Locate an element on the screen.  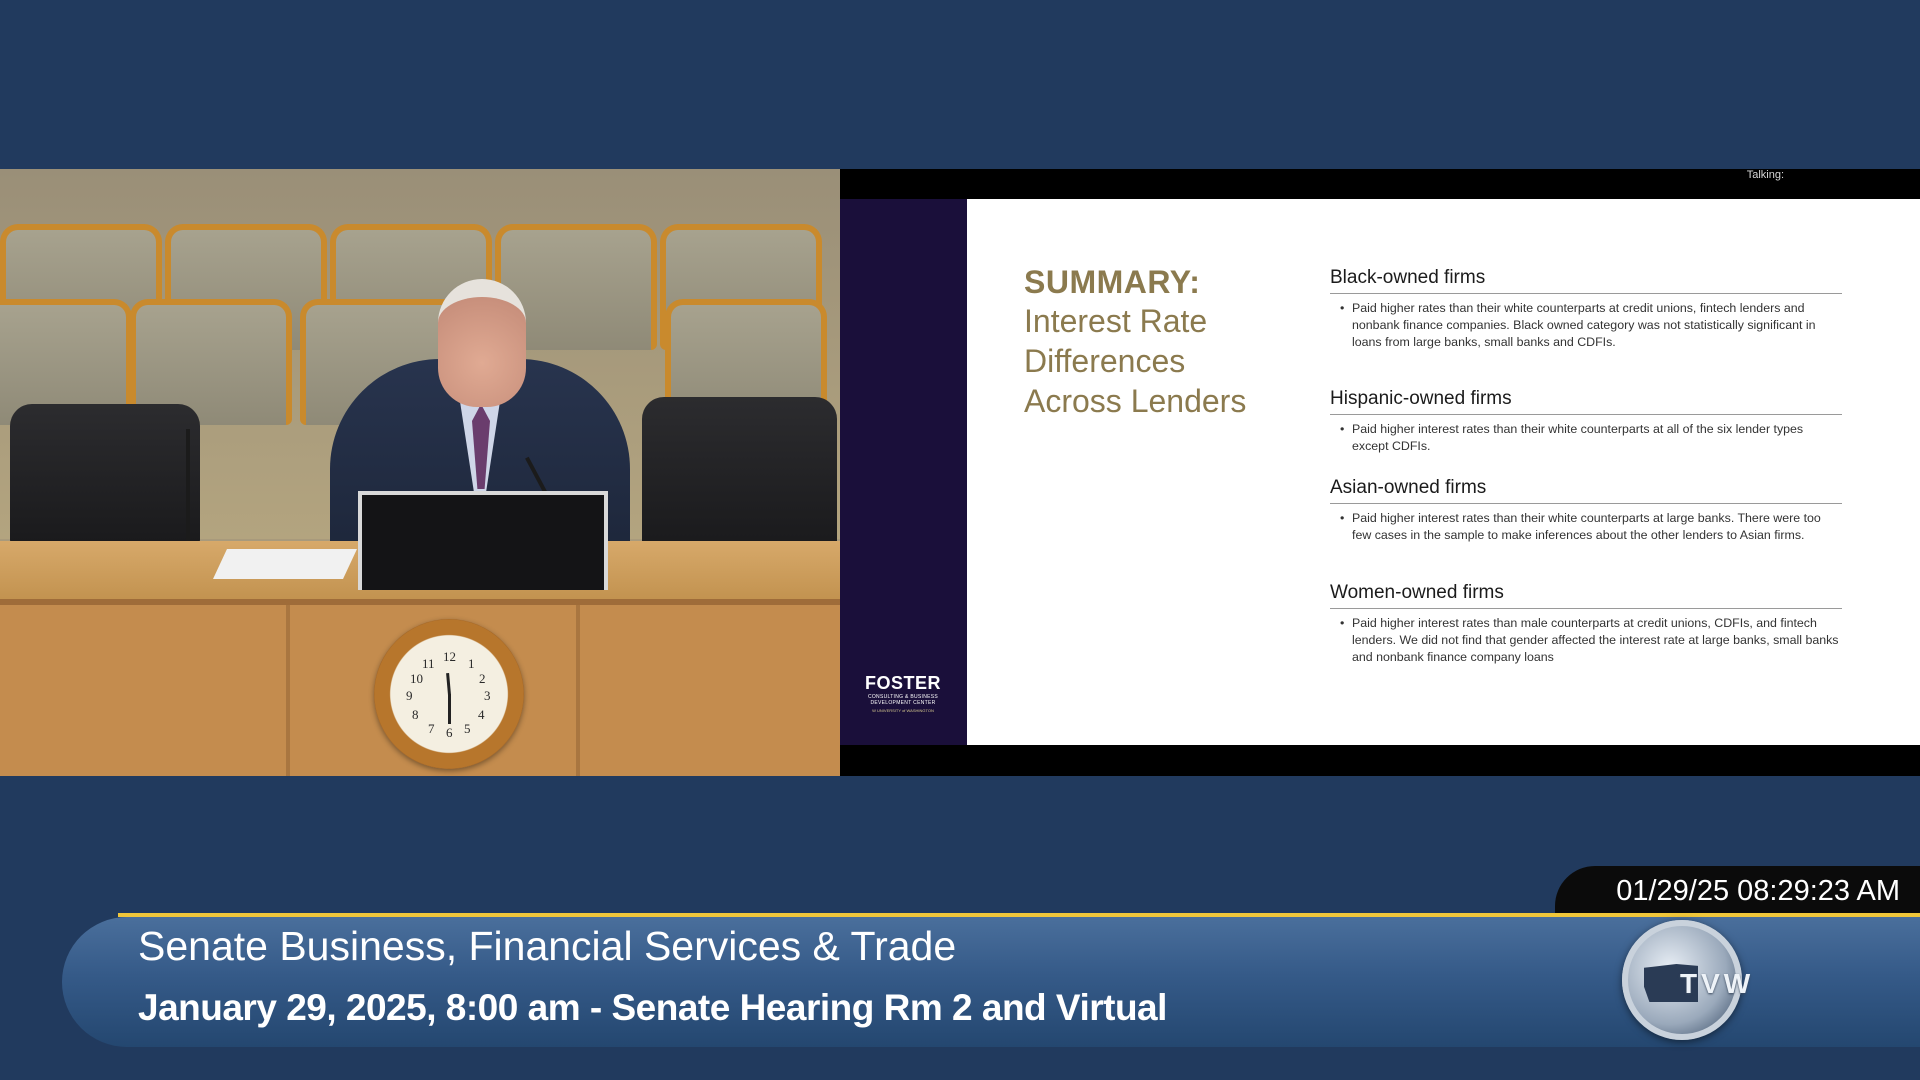
slide-title-line: Interest Rate is located at coordinates (1116, 321).